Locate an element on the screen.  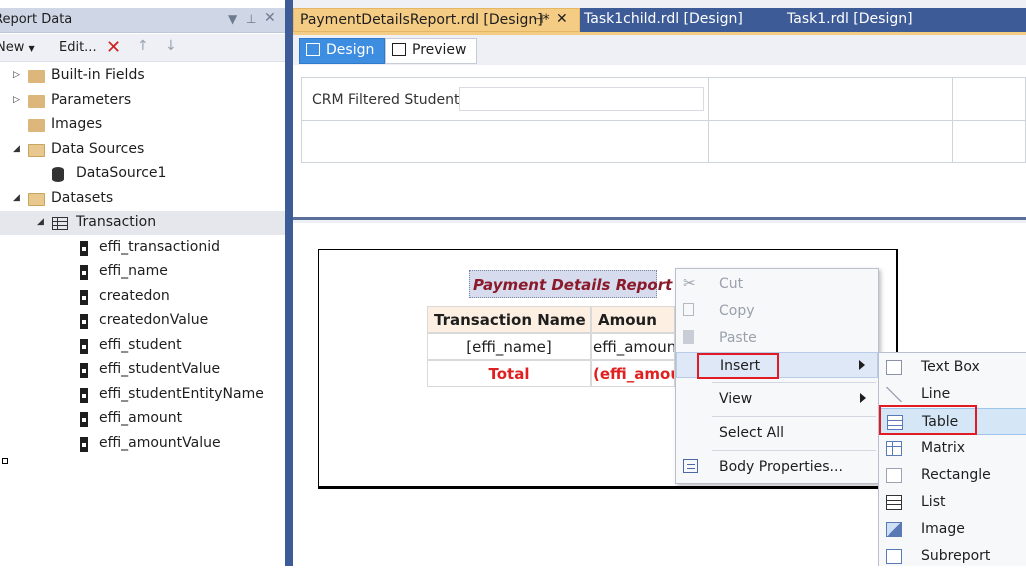
tree-item: effi_amount is located at coordinates (142, 419).